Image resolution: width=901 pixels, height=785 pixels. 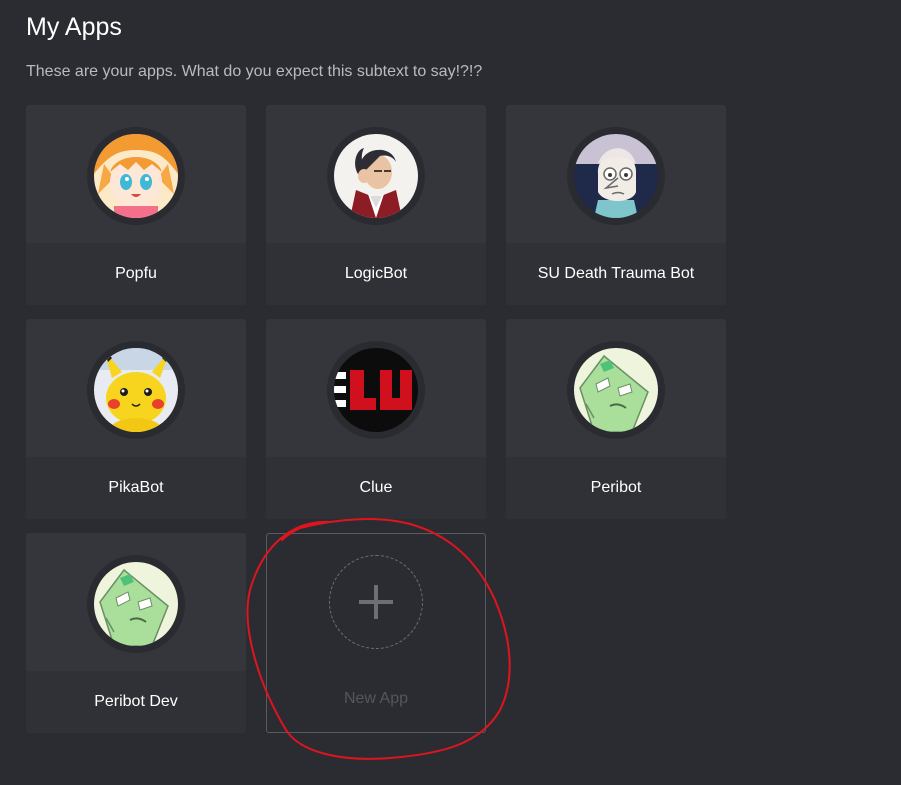 What do you see at coordinates (74, 27) in the screenshot?
I see `page-title: My Apps` at bounding box center [74, 27].